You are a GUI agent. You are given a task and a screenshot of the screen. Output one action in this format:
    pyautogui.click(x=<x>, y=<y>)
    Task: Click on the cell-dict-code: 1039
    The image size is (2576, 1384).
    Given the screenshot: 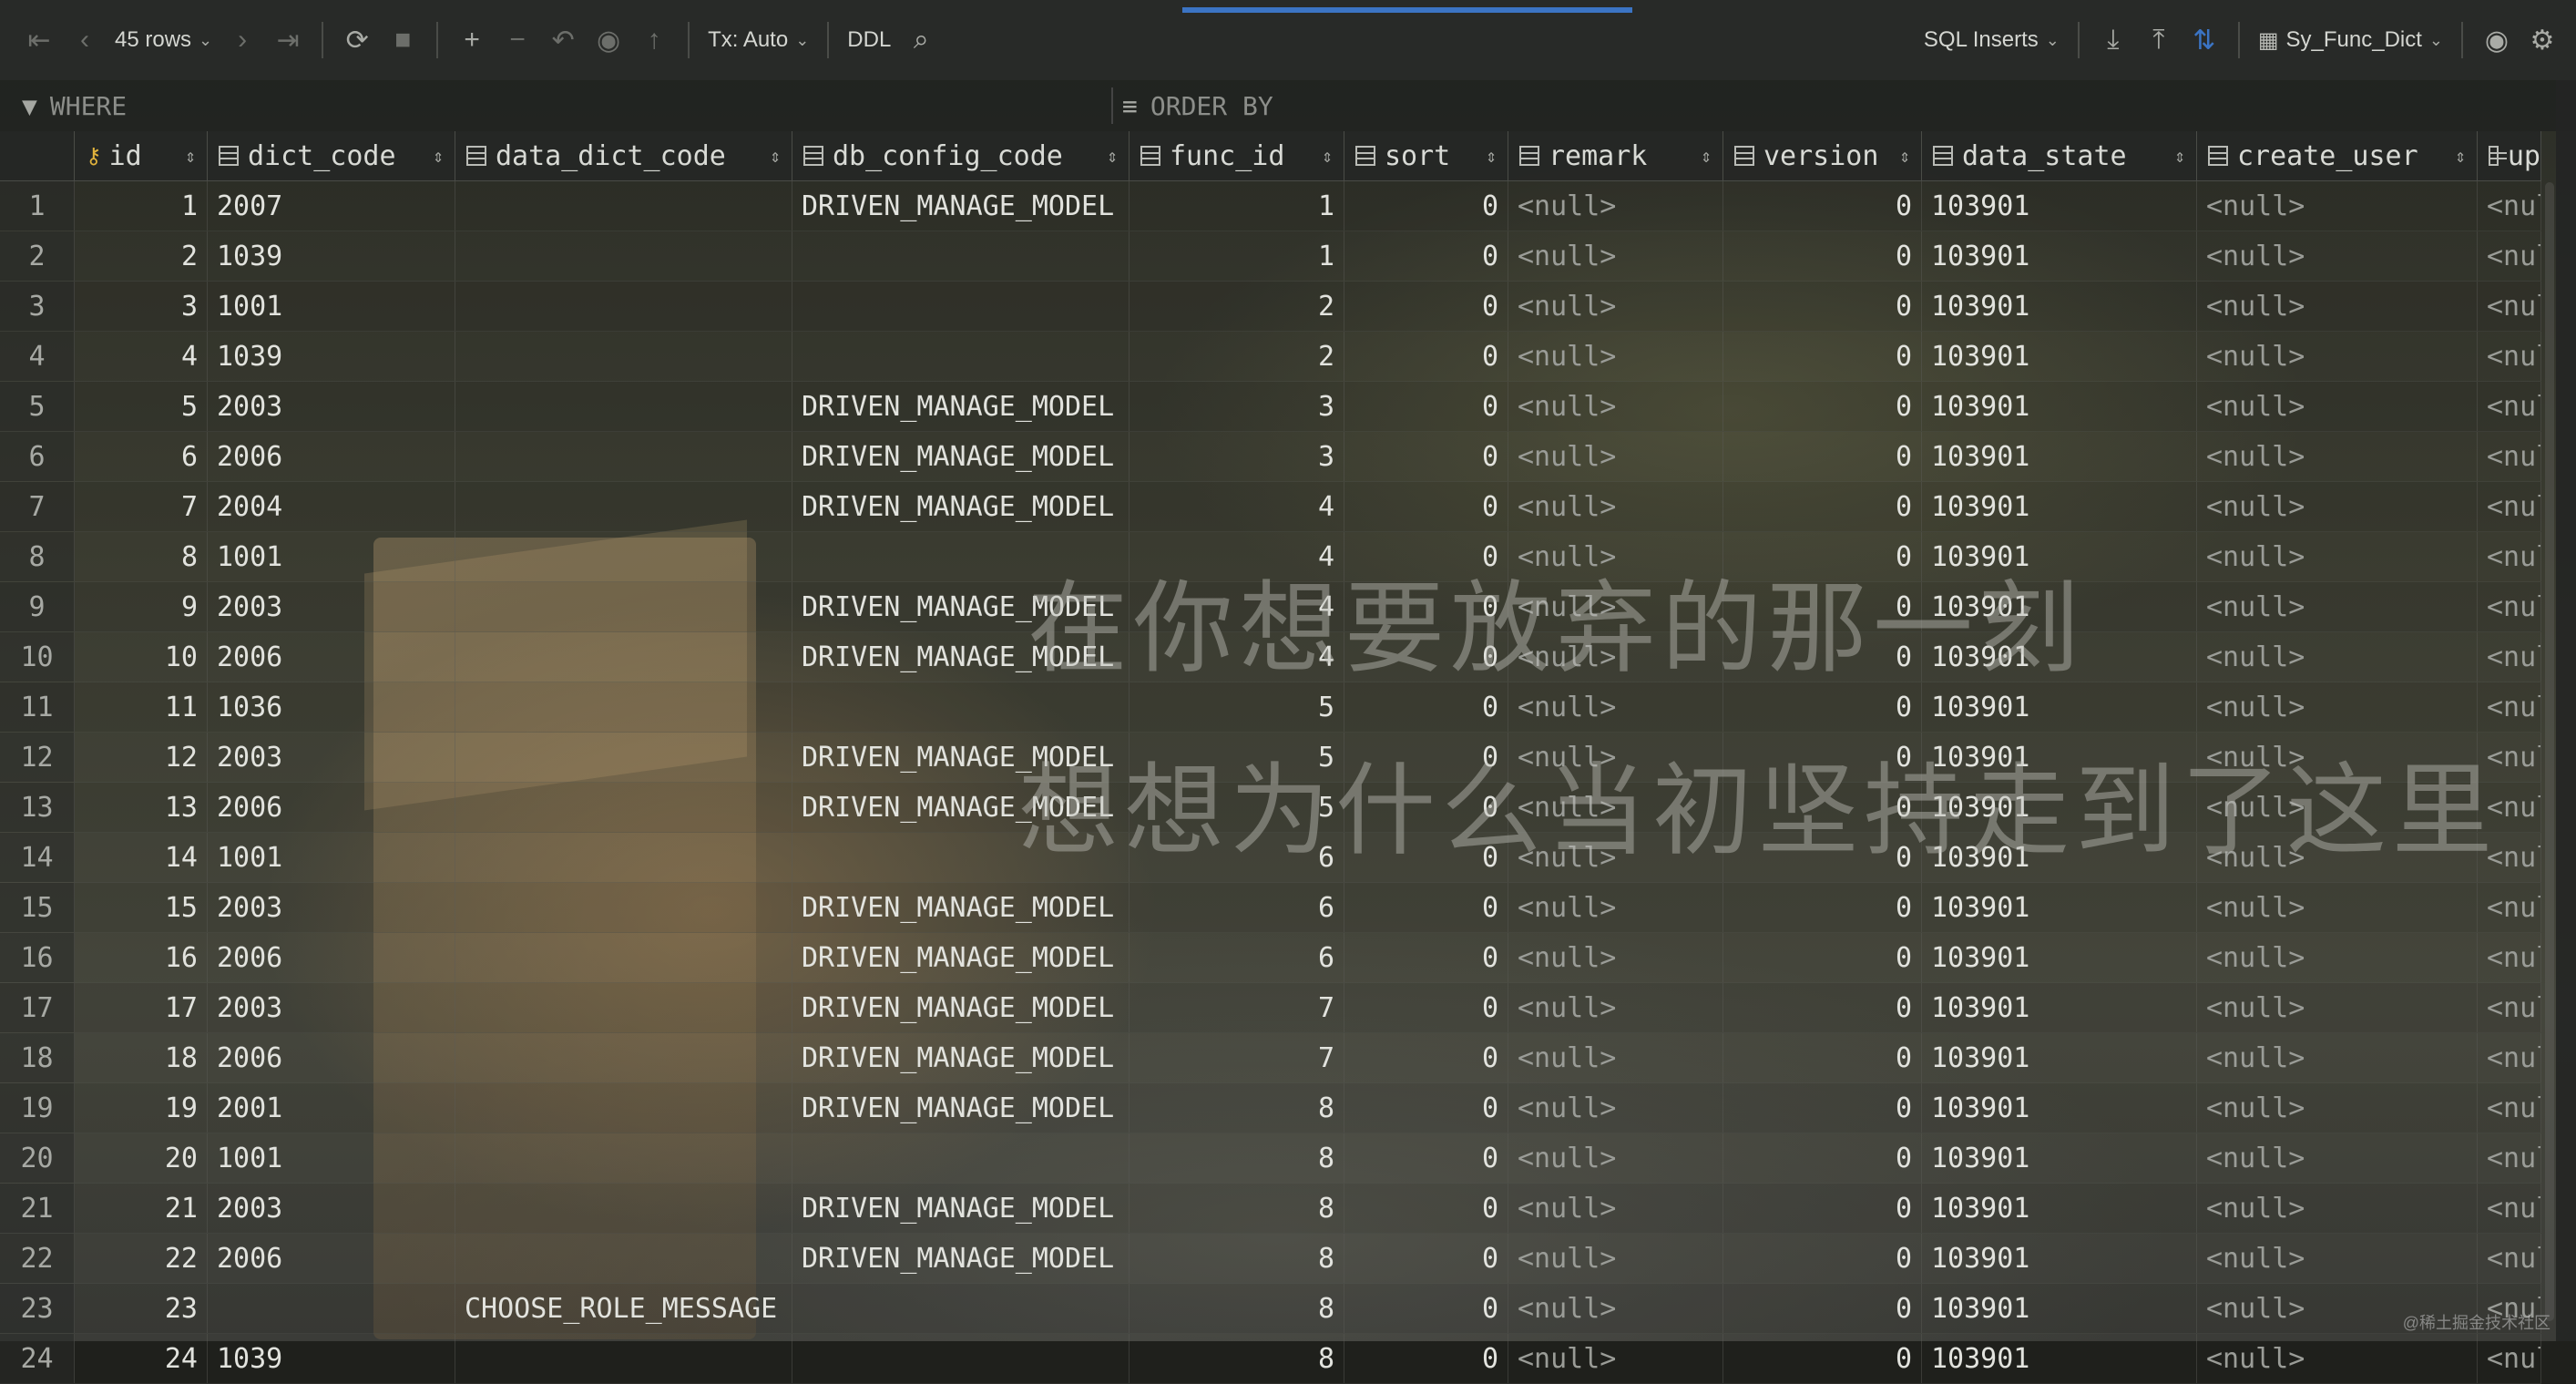 What is the action you would take?
    pyautogui.click(x=331, y=256)
    